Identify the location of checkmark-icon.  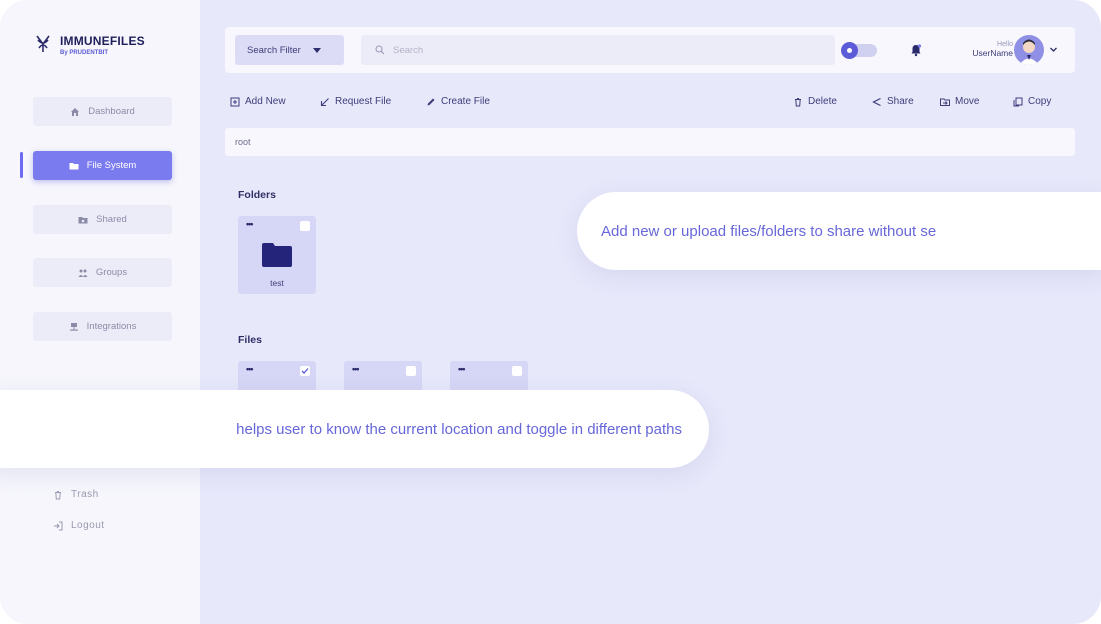
(305, 371).